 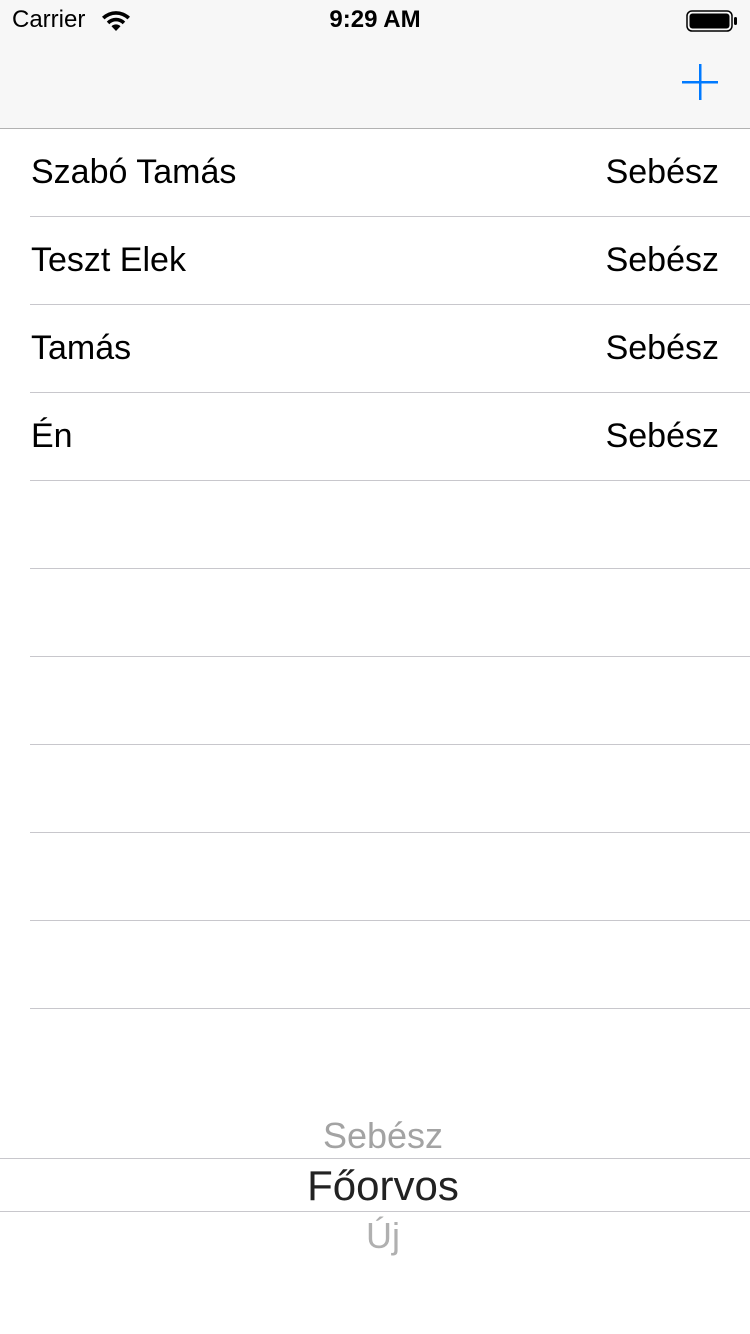 I want to click on role-picker: Sebész Főorvos Új, so click(x=375, y=1180).